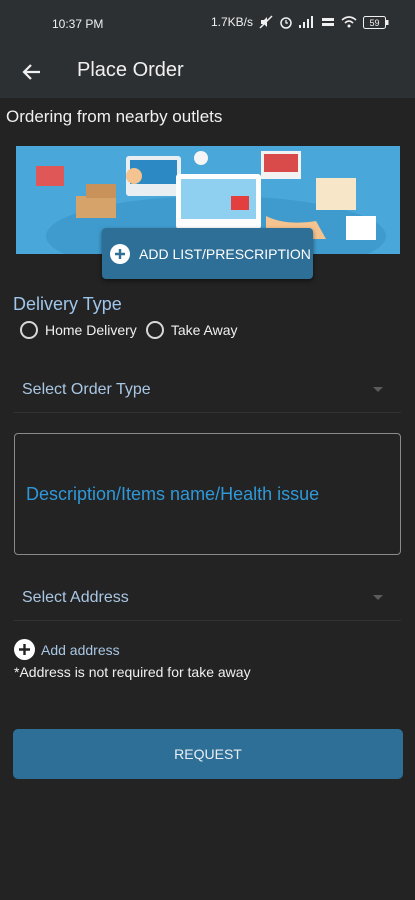 The width and height of the screenshot is (415, 900). Describe the element at coordinates (114, 116) in the screenshot. I see `page-subtitle: Ordering from nearby outlets` at that location.